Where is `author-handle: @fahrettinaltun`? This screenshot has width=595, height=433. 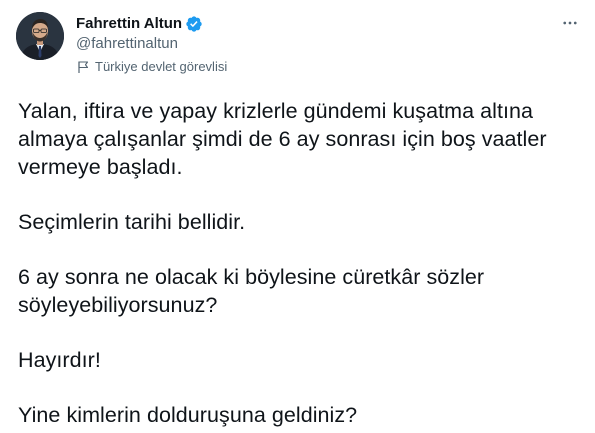
author-handle: @fahrettinaltun is located at coordinates (151, 44).